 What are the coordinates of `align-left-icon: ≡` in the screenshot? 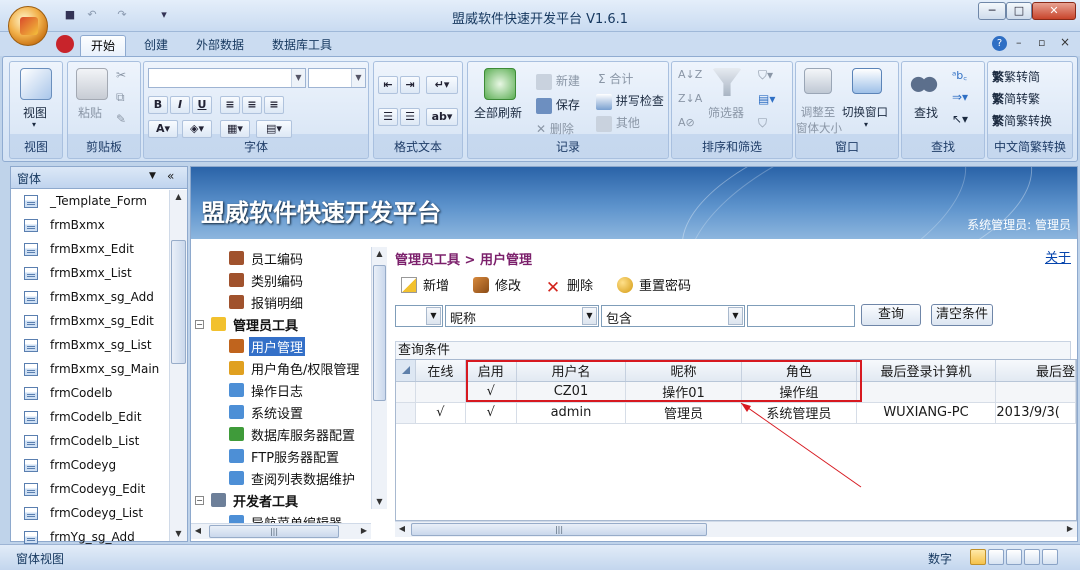 It's located at (230, 105).